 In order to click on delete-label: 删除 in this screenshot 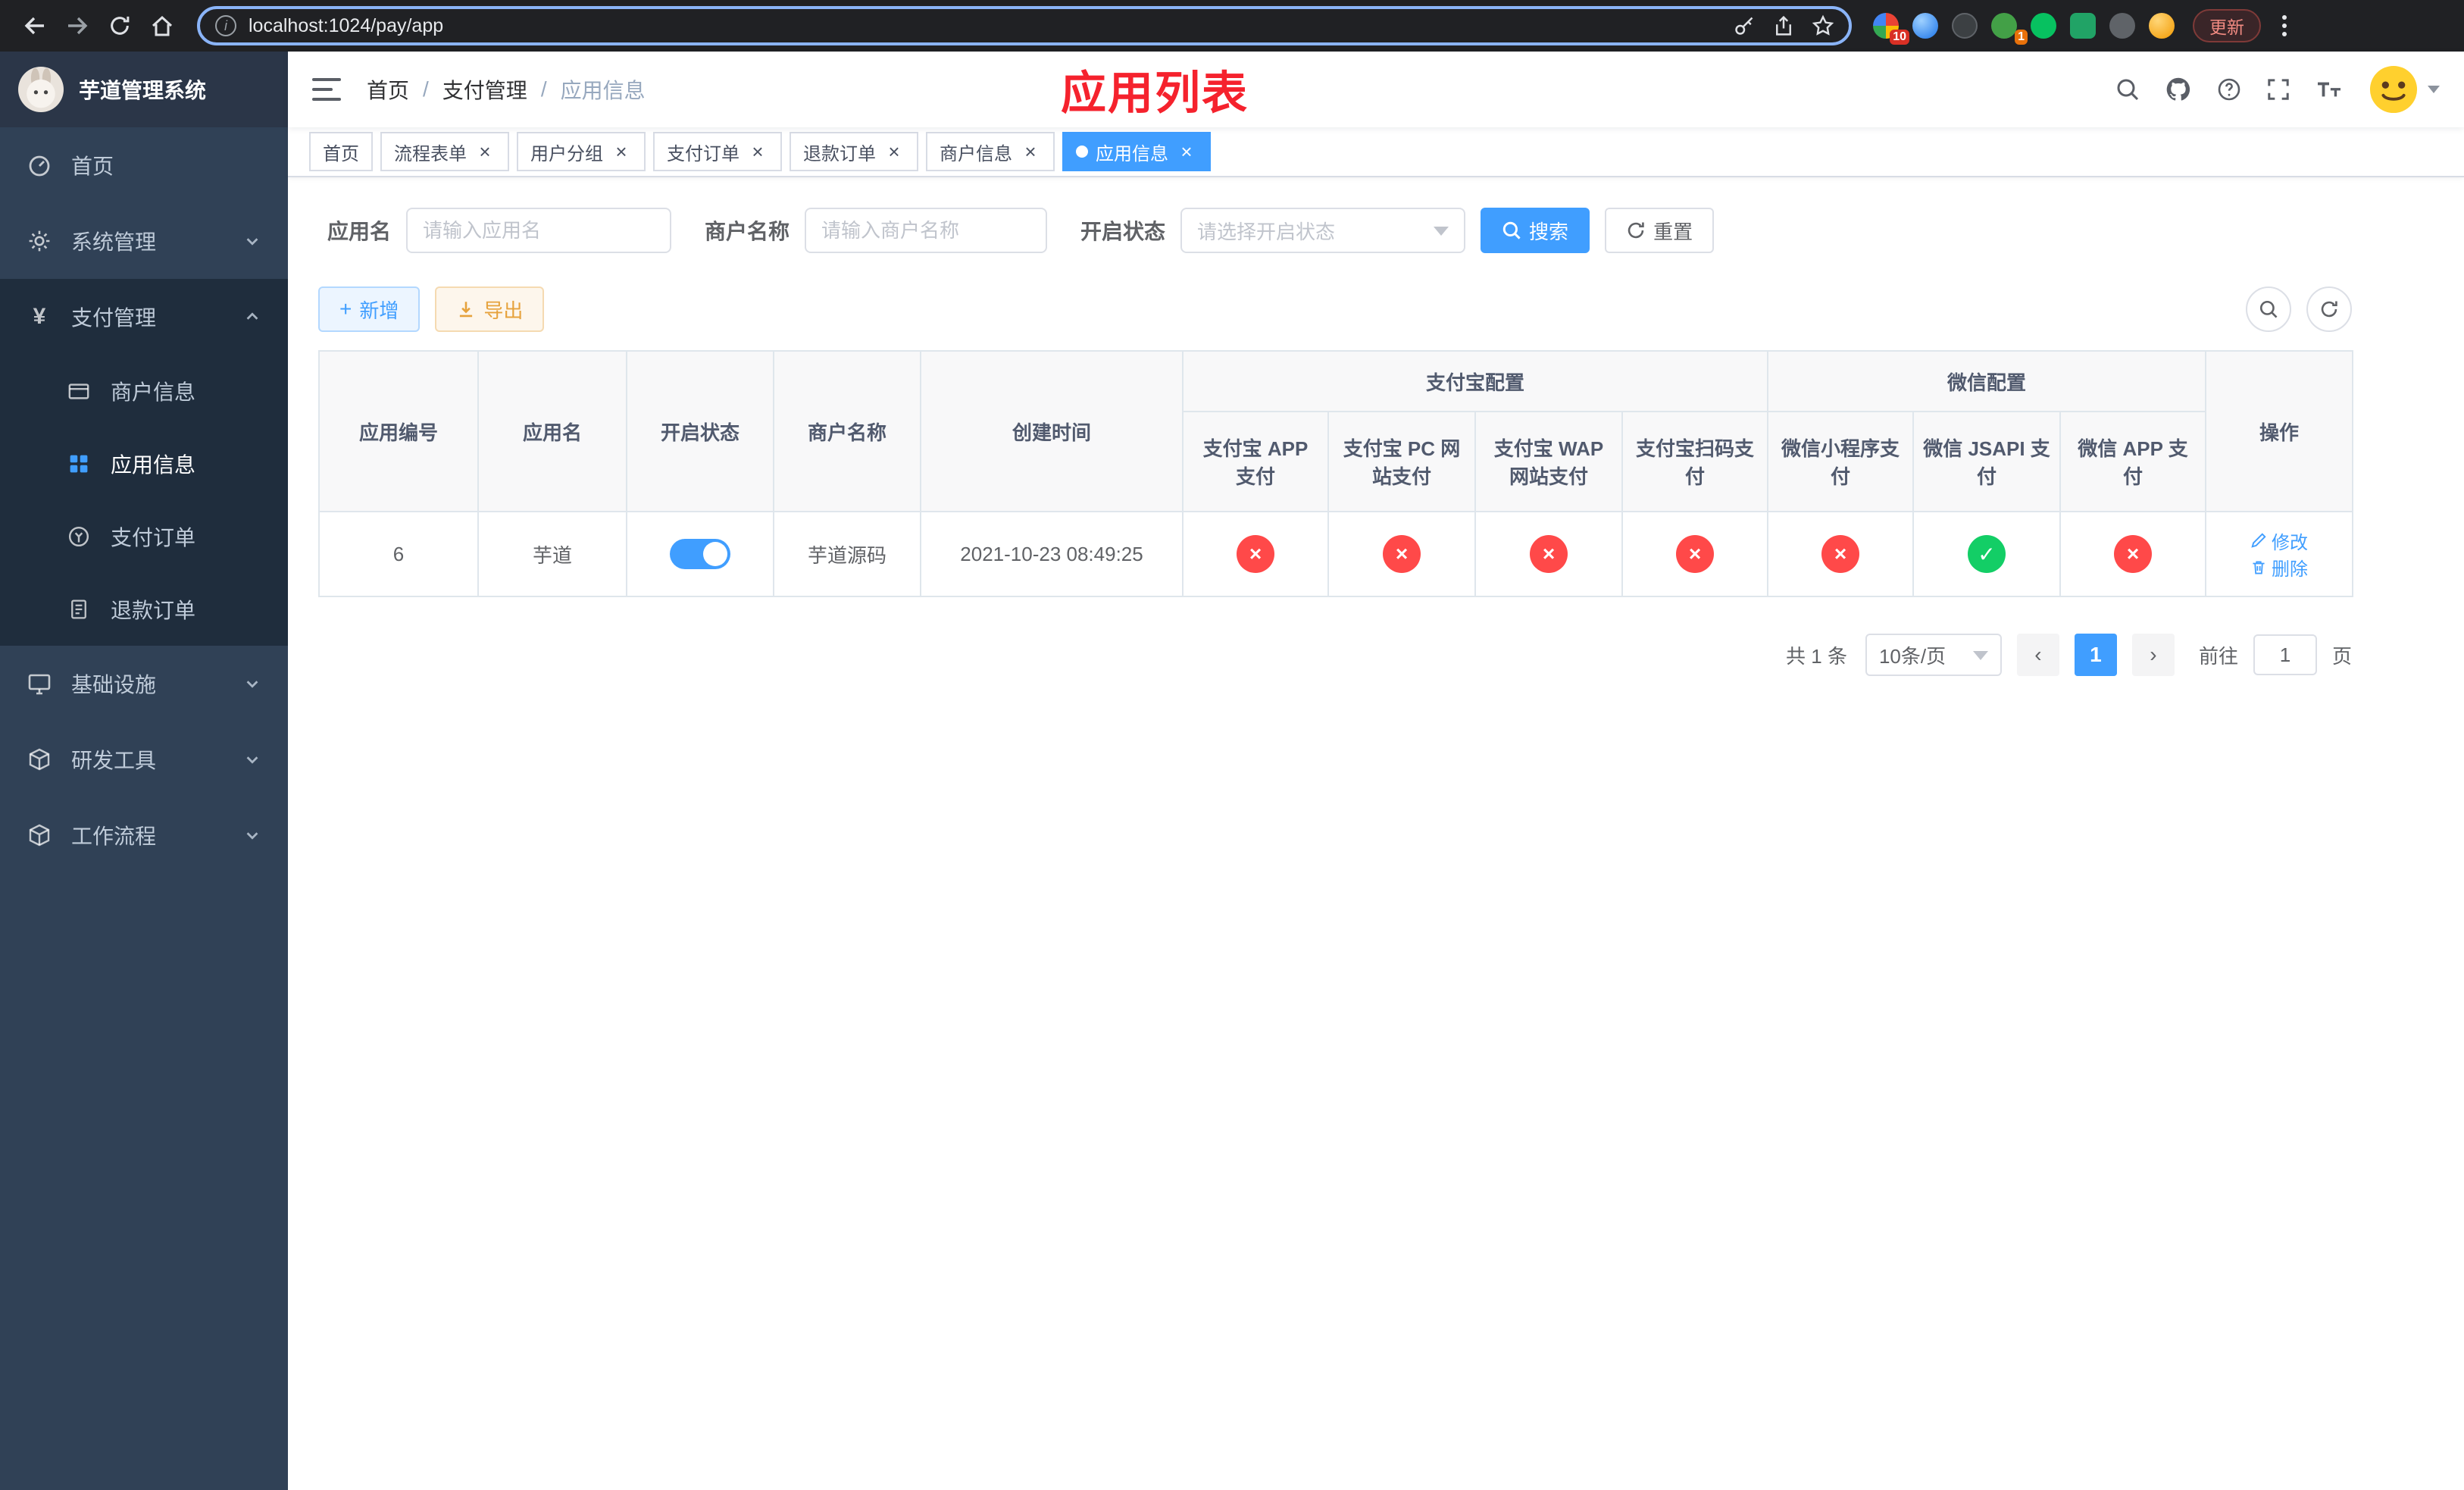, I will do `click(2290, 570)`.